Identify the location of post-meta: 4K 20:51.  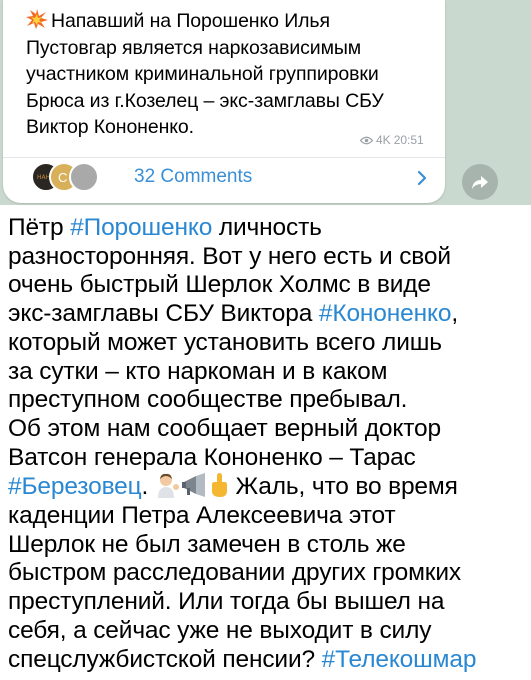
(392, 140).